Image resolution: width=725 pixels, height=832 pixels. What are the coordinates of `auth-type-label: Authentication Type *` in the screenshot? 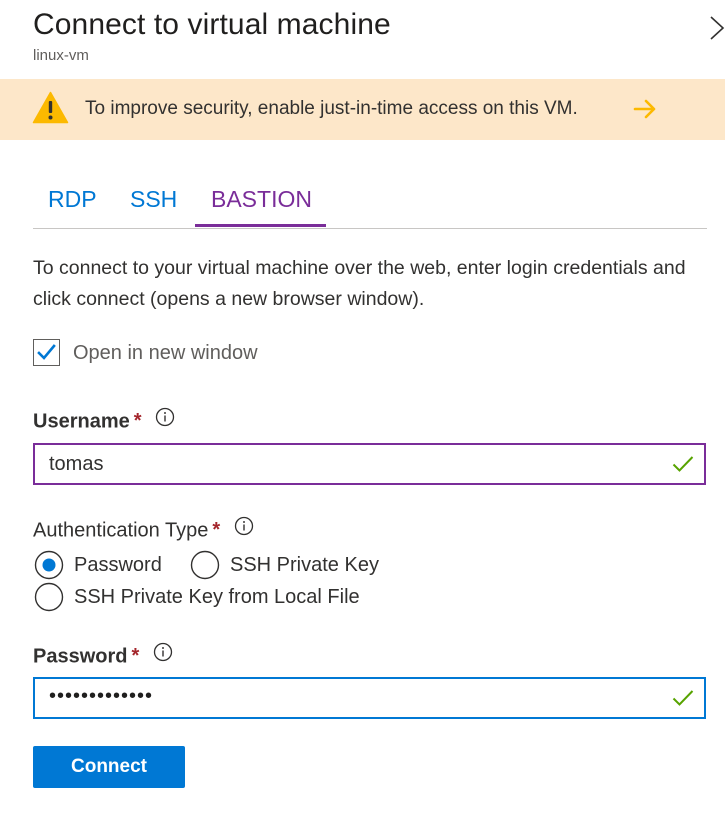 It's located at (143, 530).